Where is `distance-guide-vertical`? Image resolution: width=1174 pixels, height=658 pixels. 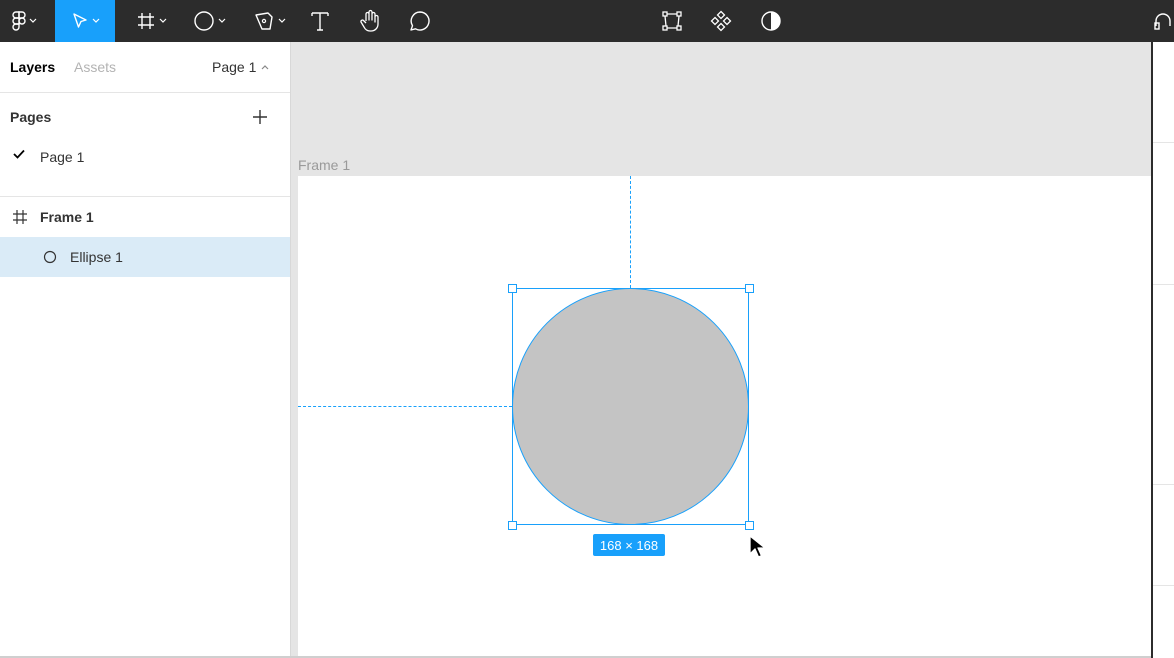 distance-guide-vertical is located at coordinates (630, 232).